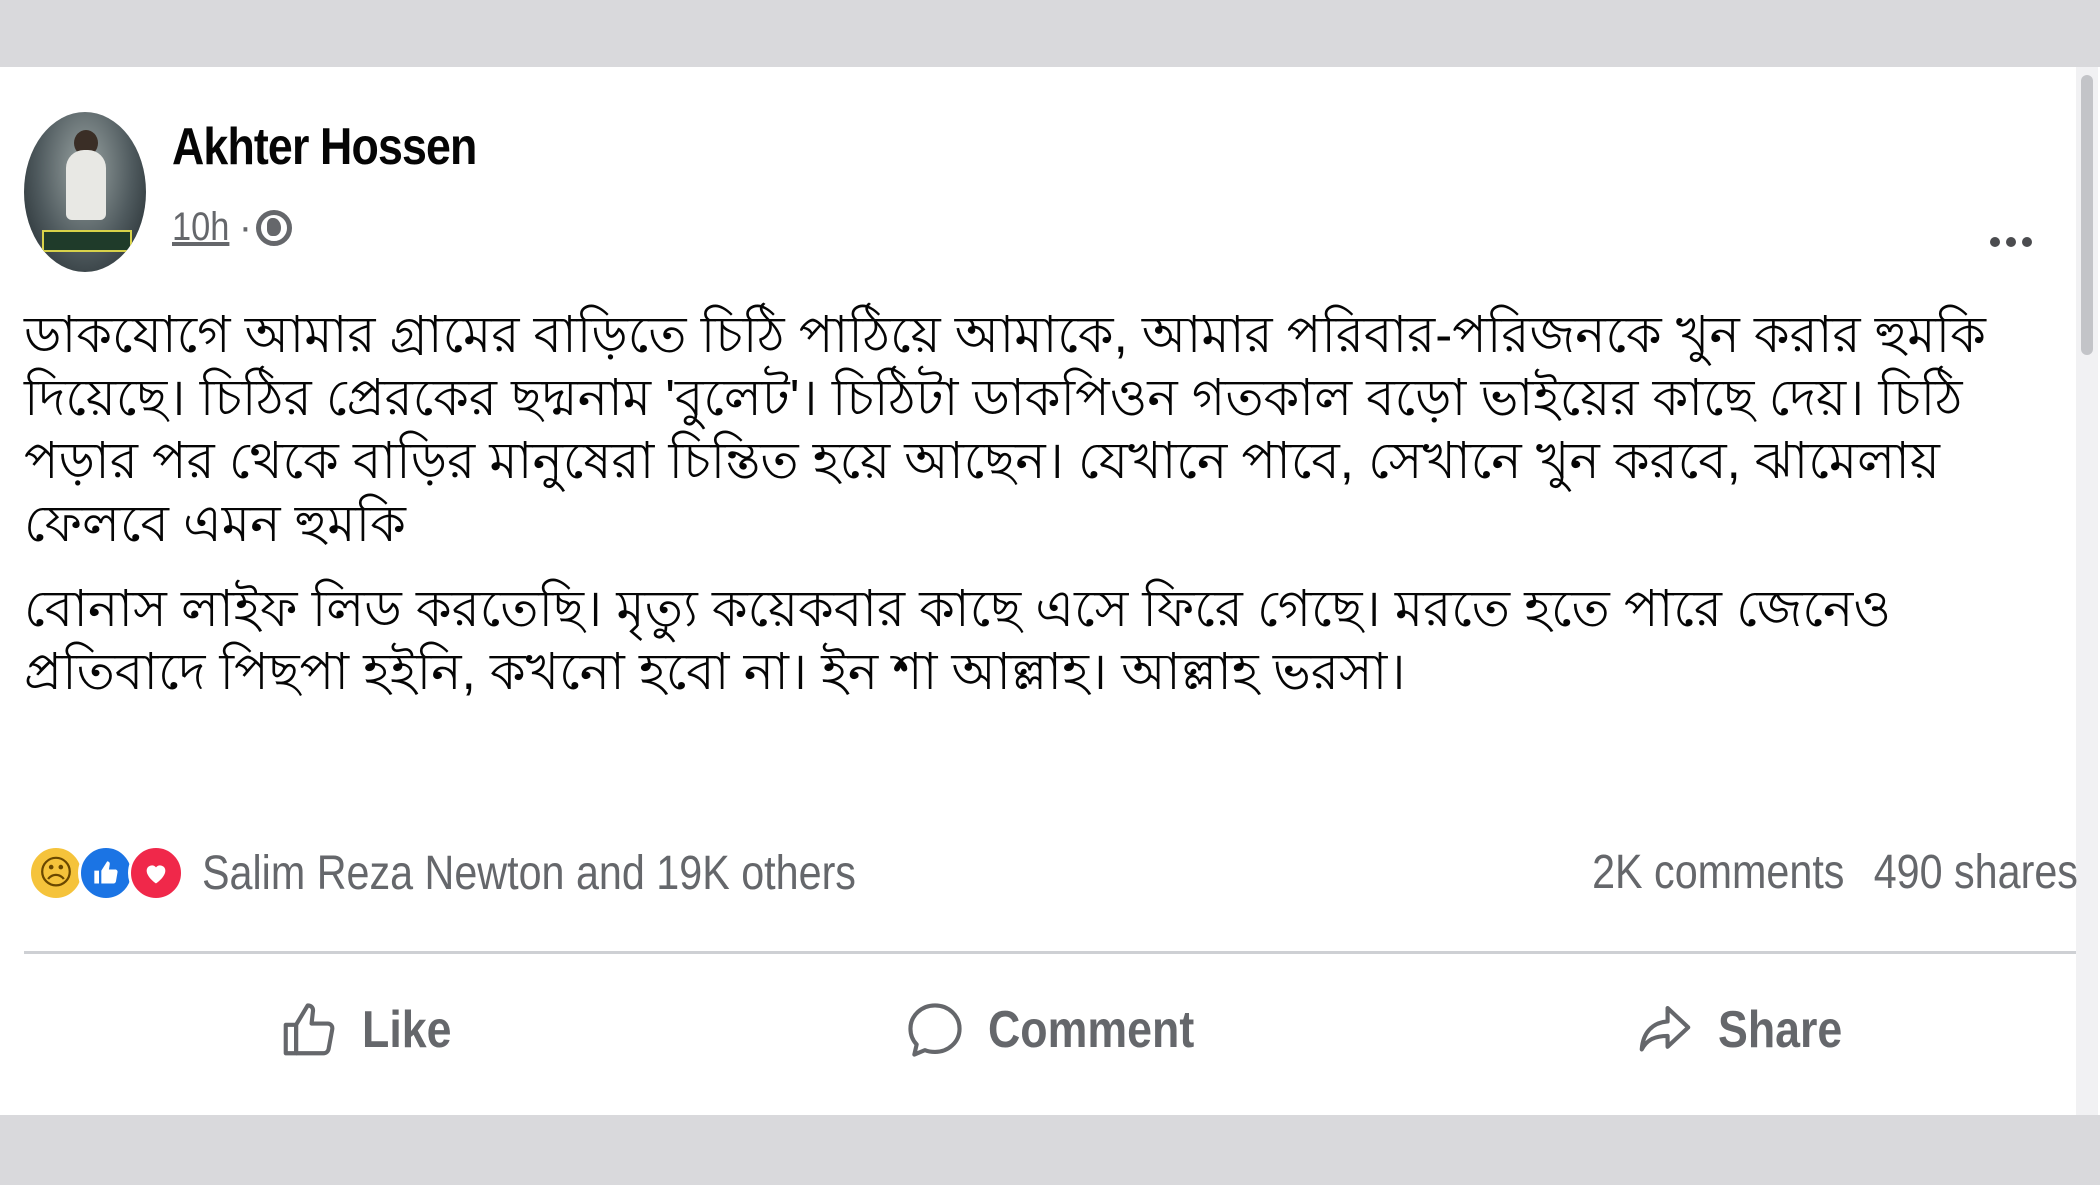  What do you see at coordinates (2011, 242) in the screenshot?
I see `more-options-icon` at bounding box center [2011, 242].